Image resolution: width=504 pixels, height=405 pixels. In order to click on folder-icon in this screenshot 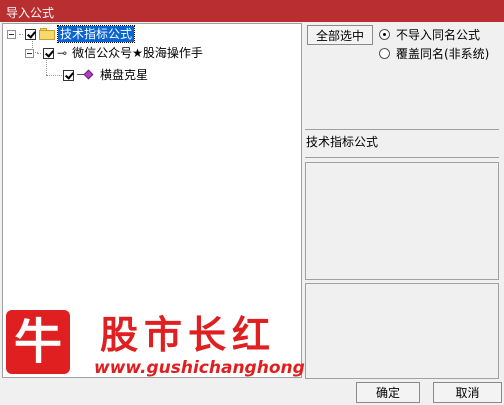, I will do `click(47, 34)`.